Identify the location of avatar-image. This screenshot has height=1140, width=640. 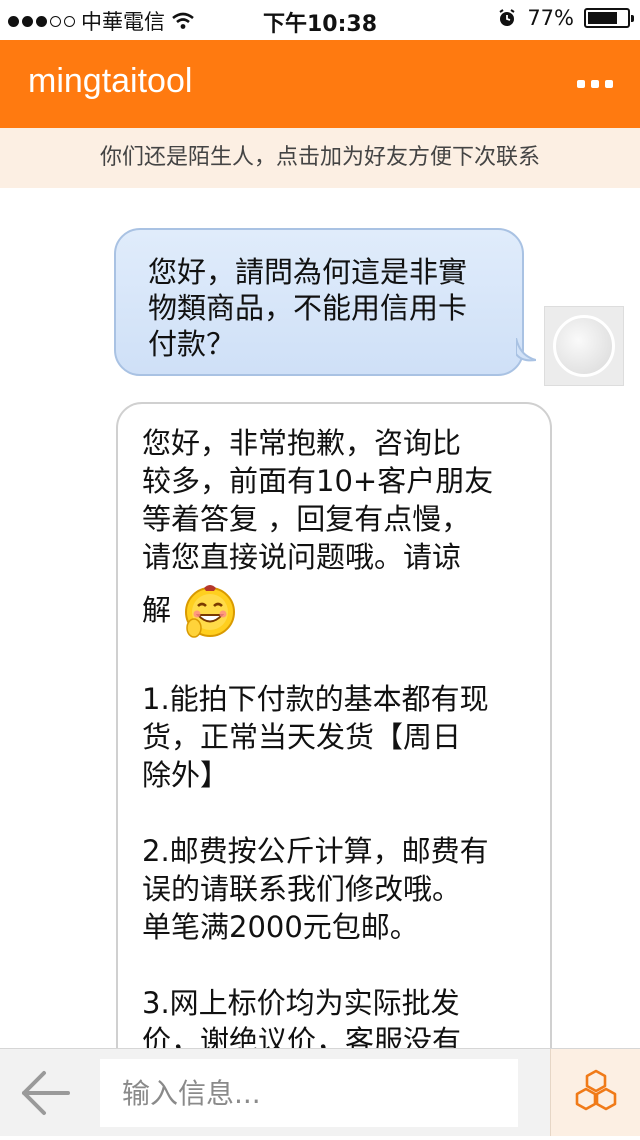
(584, 346).